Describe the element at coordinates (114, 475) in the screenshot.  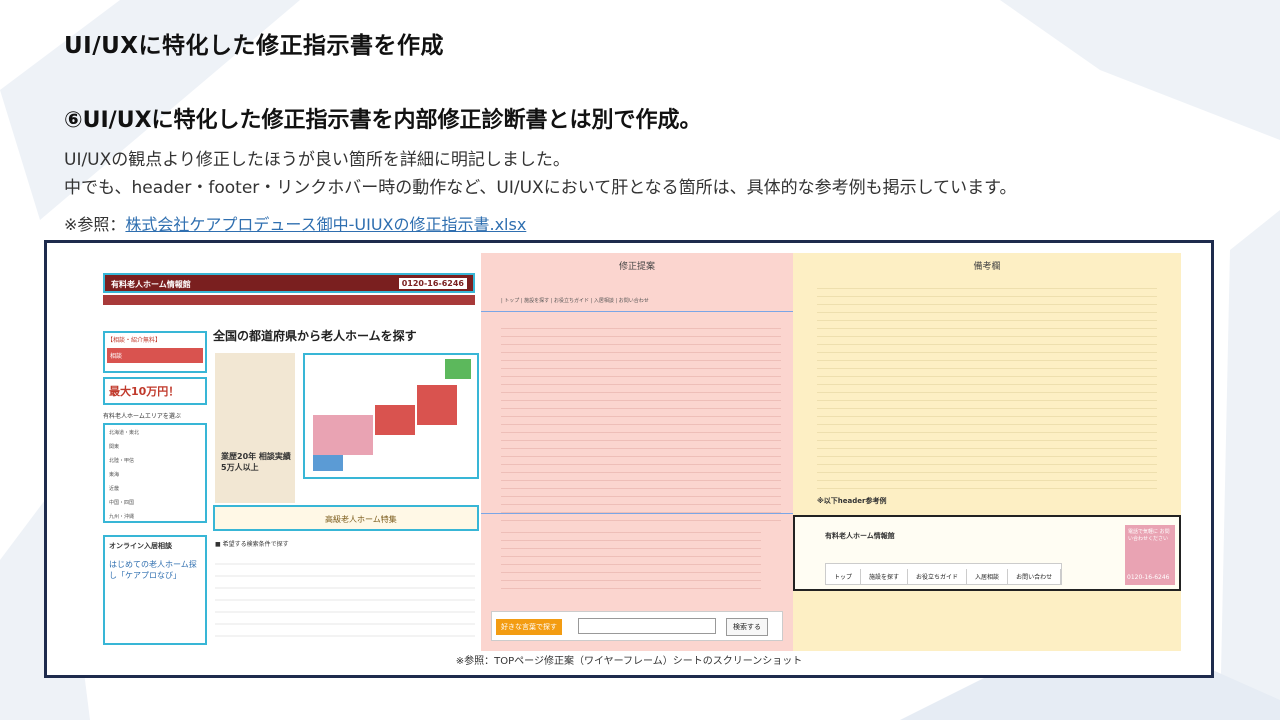
I see `area-item: 東海` at that location.